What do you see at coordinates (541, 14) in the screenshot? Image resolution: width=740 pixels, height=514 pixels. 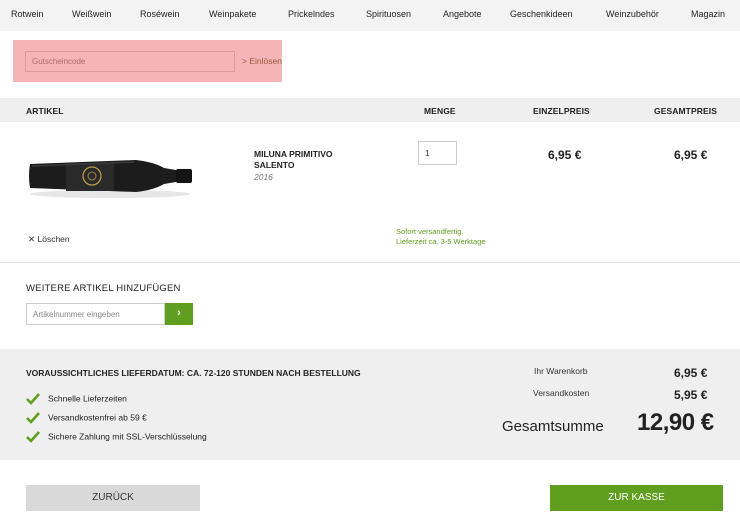 I see `nav-item-geschenkideen: Geschenkideen` at bounding box center [541, 14].